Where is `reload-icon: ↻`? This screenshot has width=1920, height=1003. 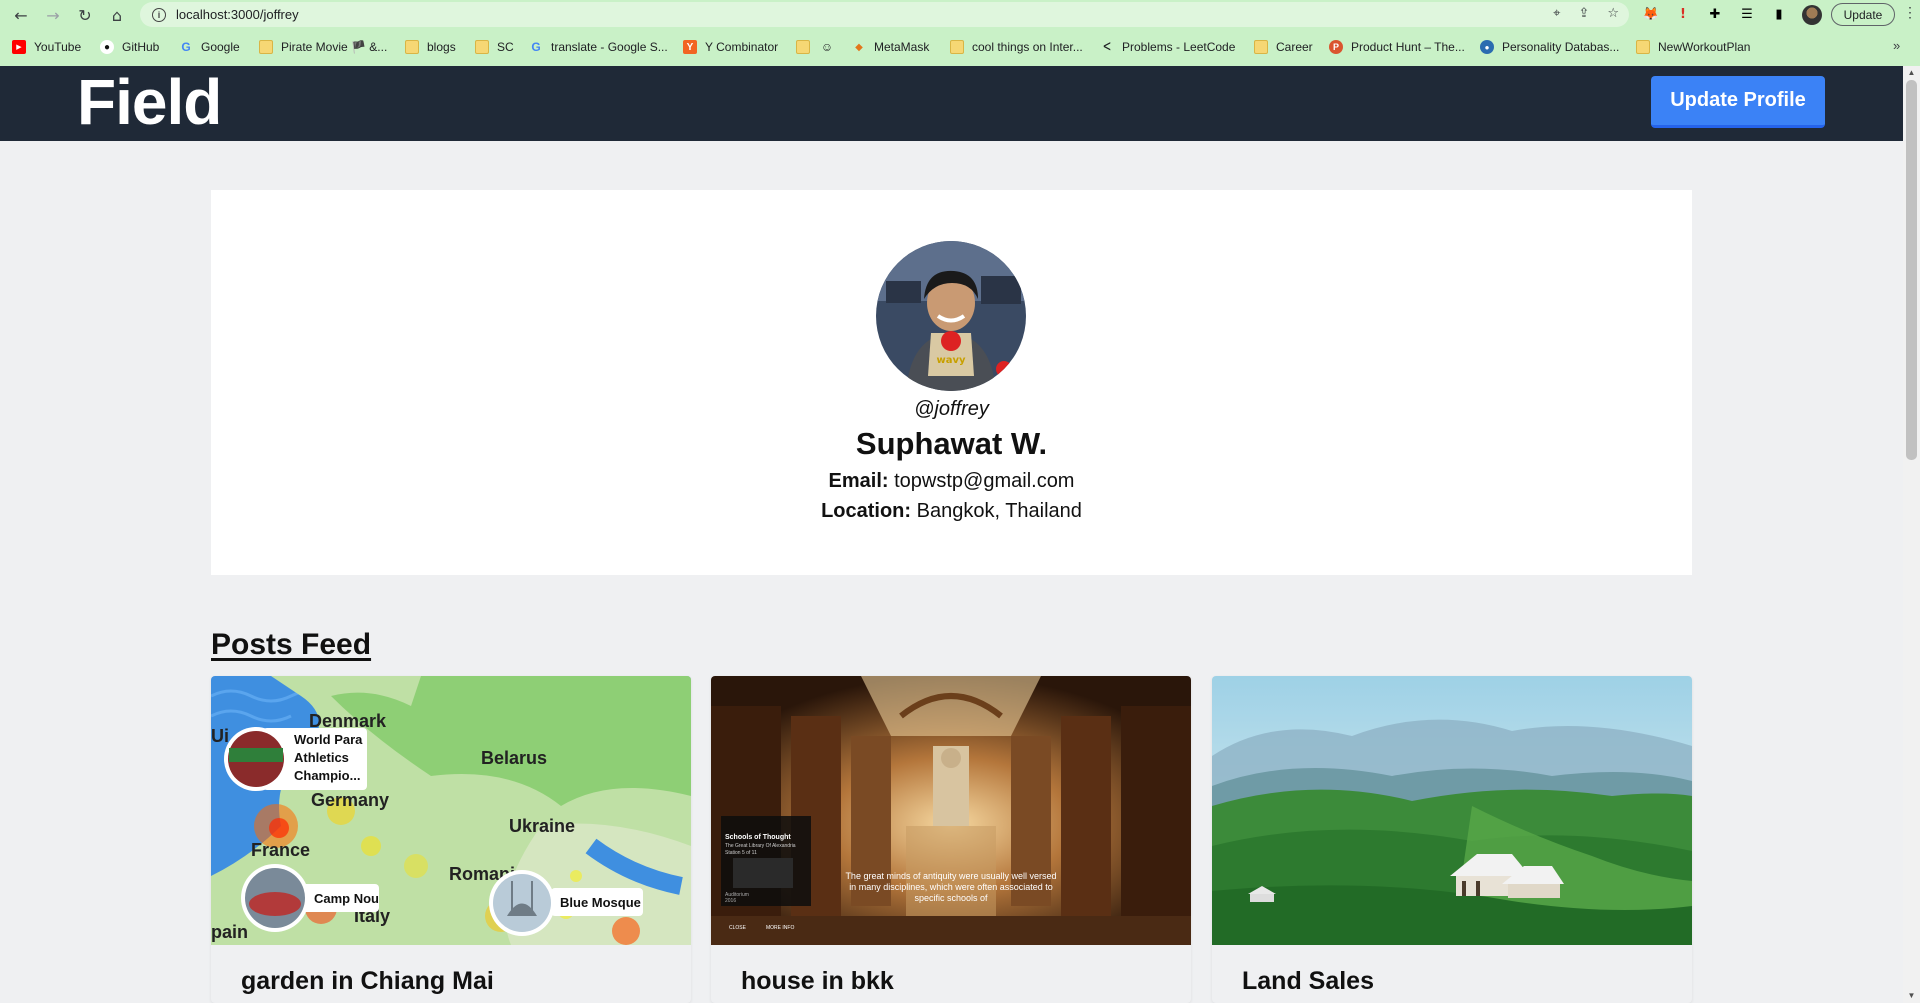
reload-icon: ↻ is located at coordinates (85, 15).